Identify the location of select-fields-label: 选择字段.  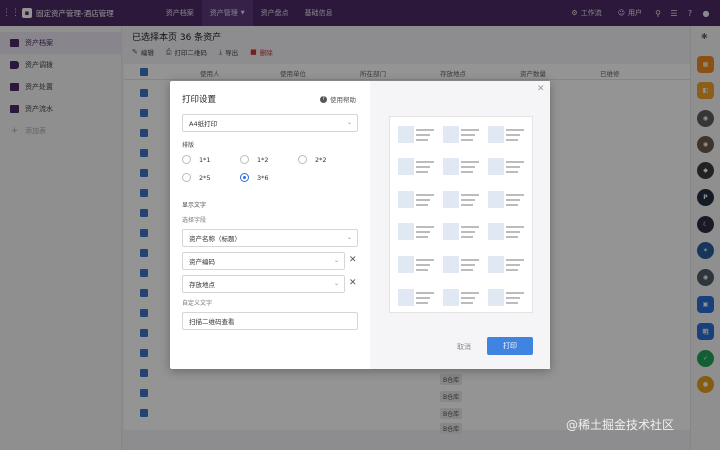
(194, 220).